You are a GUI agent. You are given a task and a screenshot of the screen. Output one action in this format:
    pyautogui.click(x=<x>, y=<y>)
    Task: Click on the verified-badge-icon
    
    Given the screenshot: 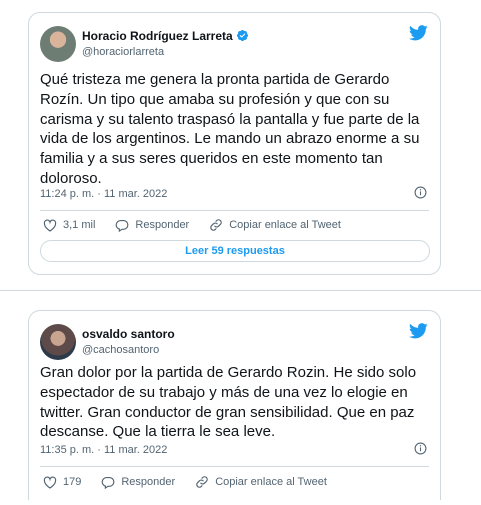 What is the action you would take?
    pyautogui.click(x=242, y=35)
    